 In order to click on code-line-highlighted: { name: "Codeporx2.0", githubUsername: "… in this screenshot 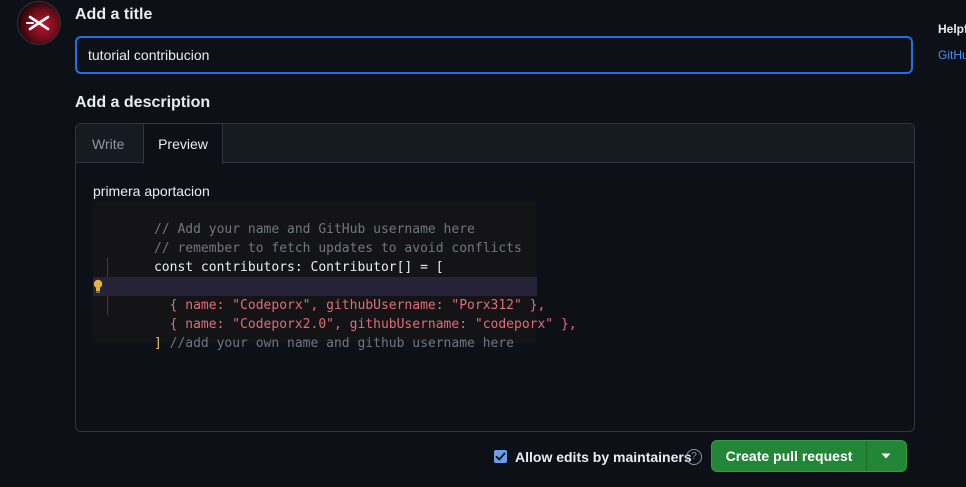, I will do `click(335, 304)`.